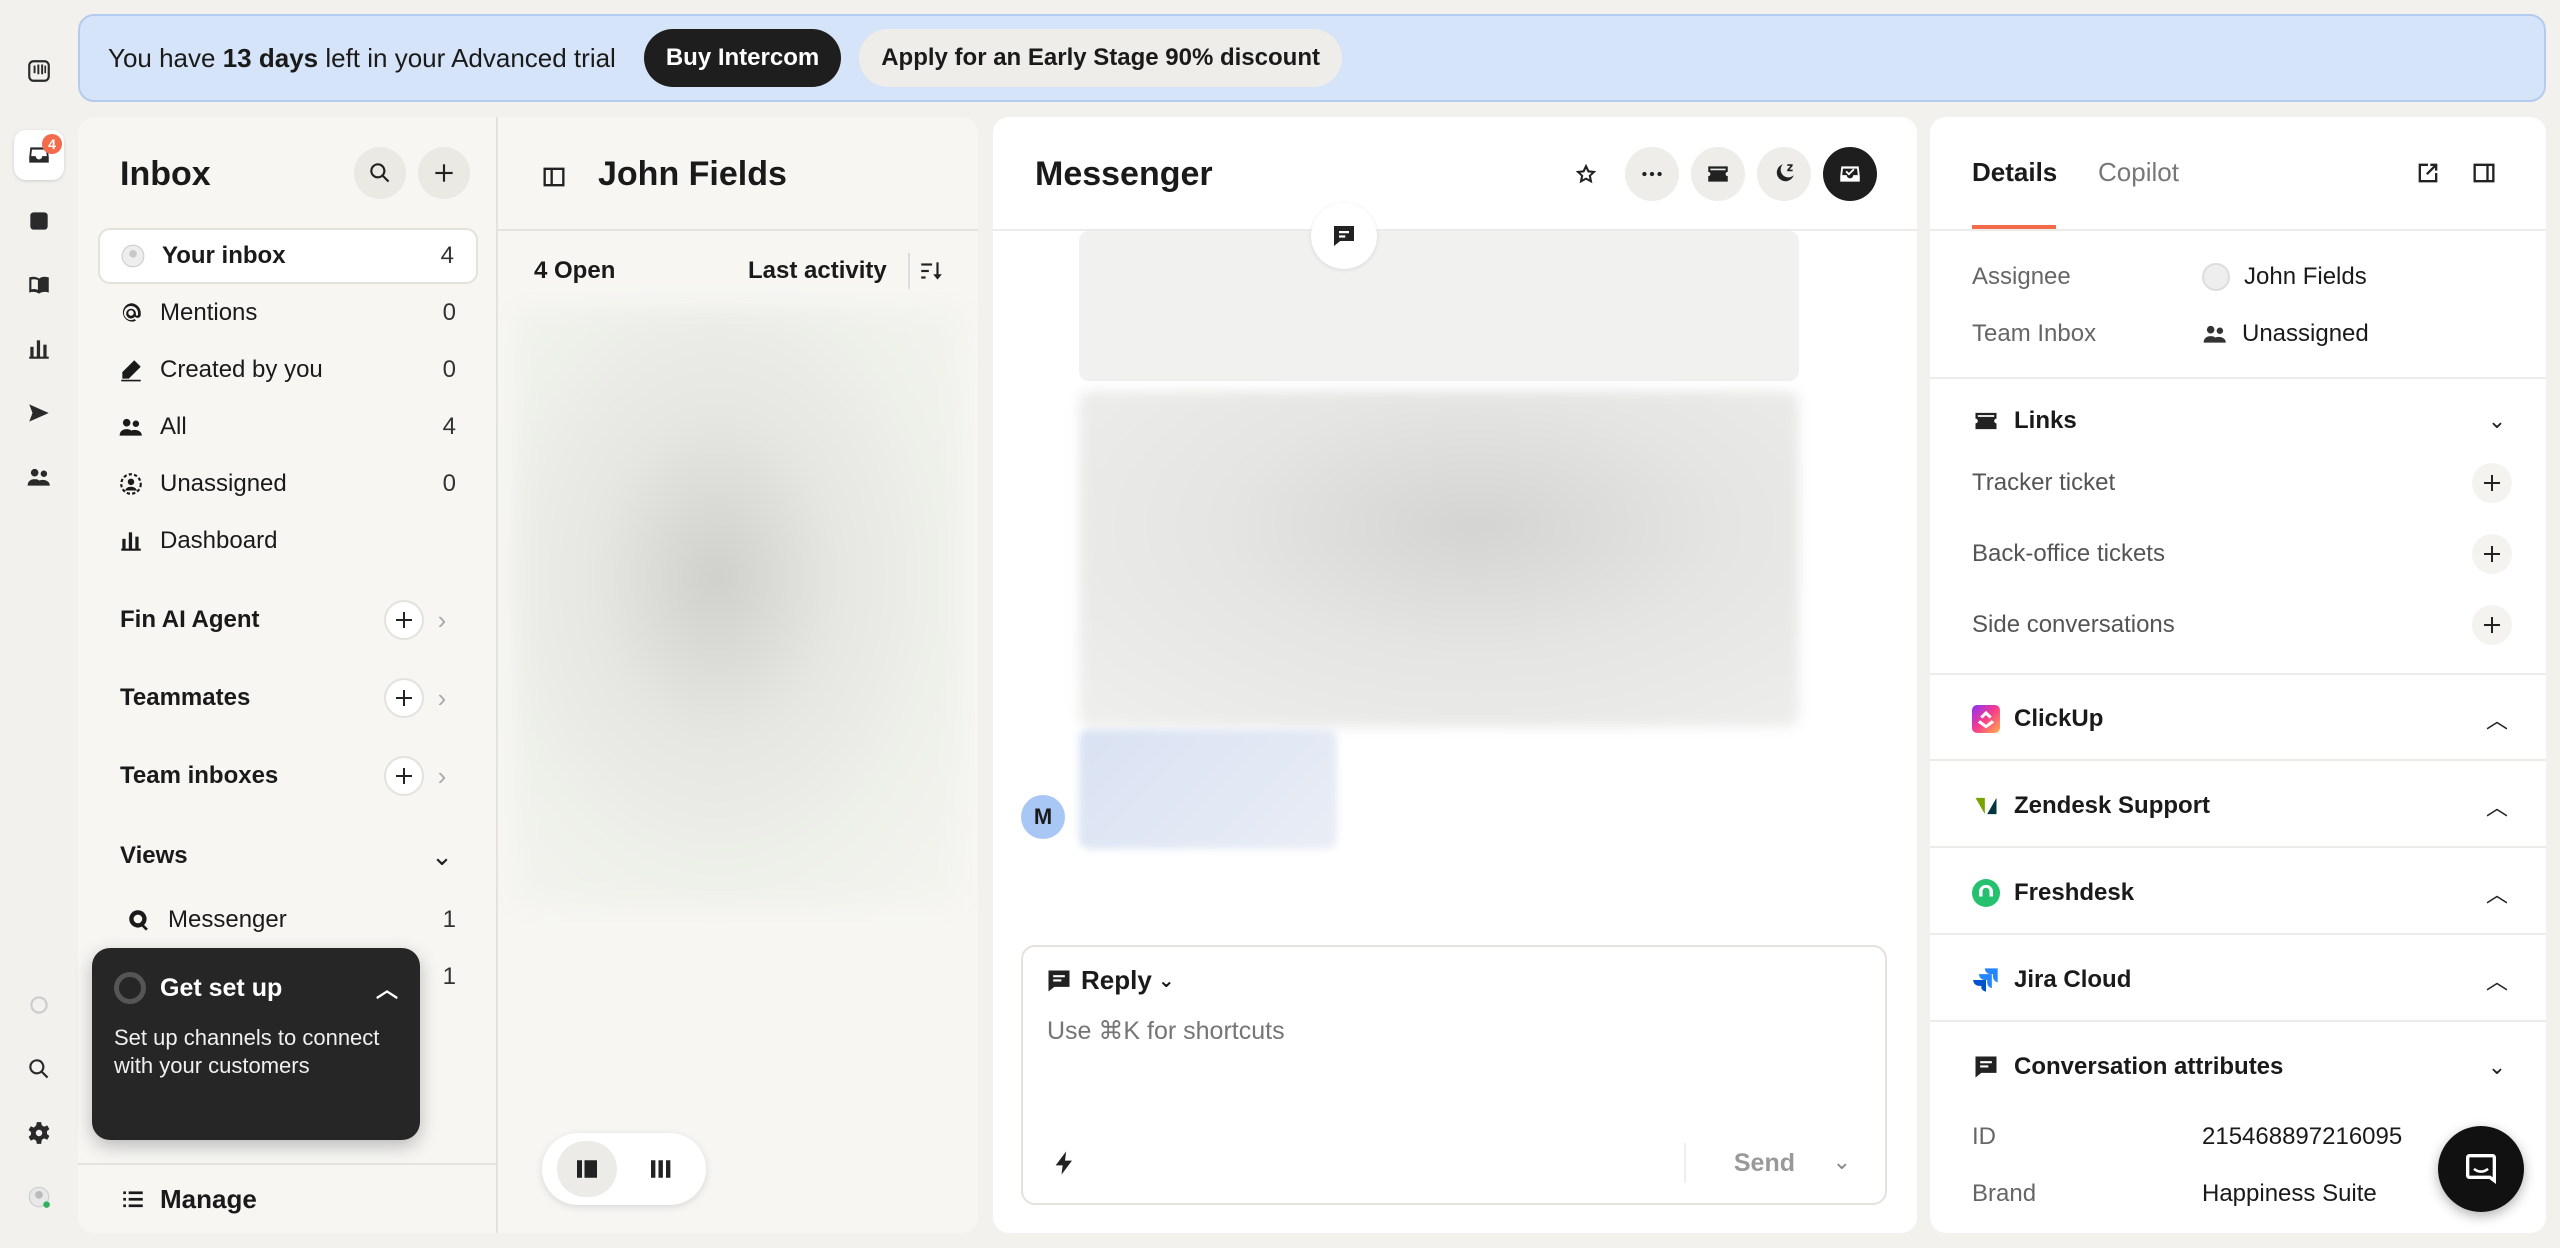  What do you see at coordinates (442, 856) in the screenshot?
I see `chevron-down-icon: ⌄` at bounding box center [442, 856].